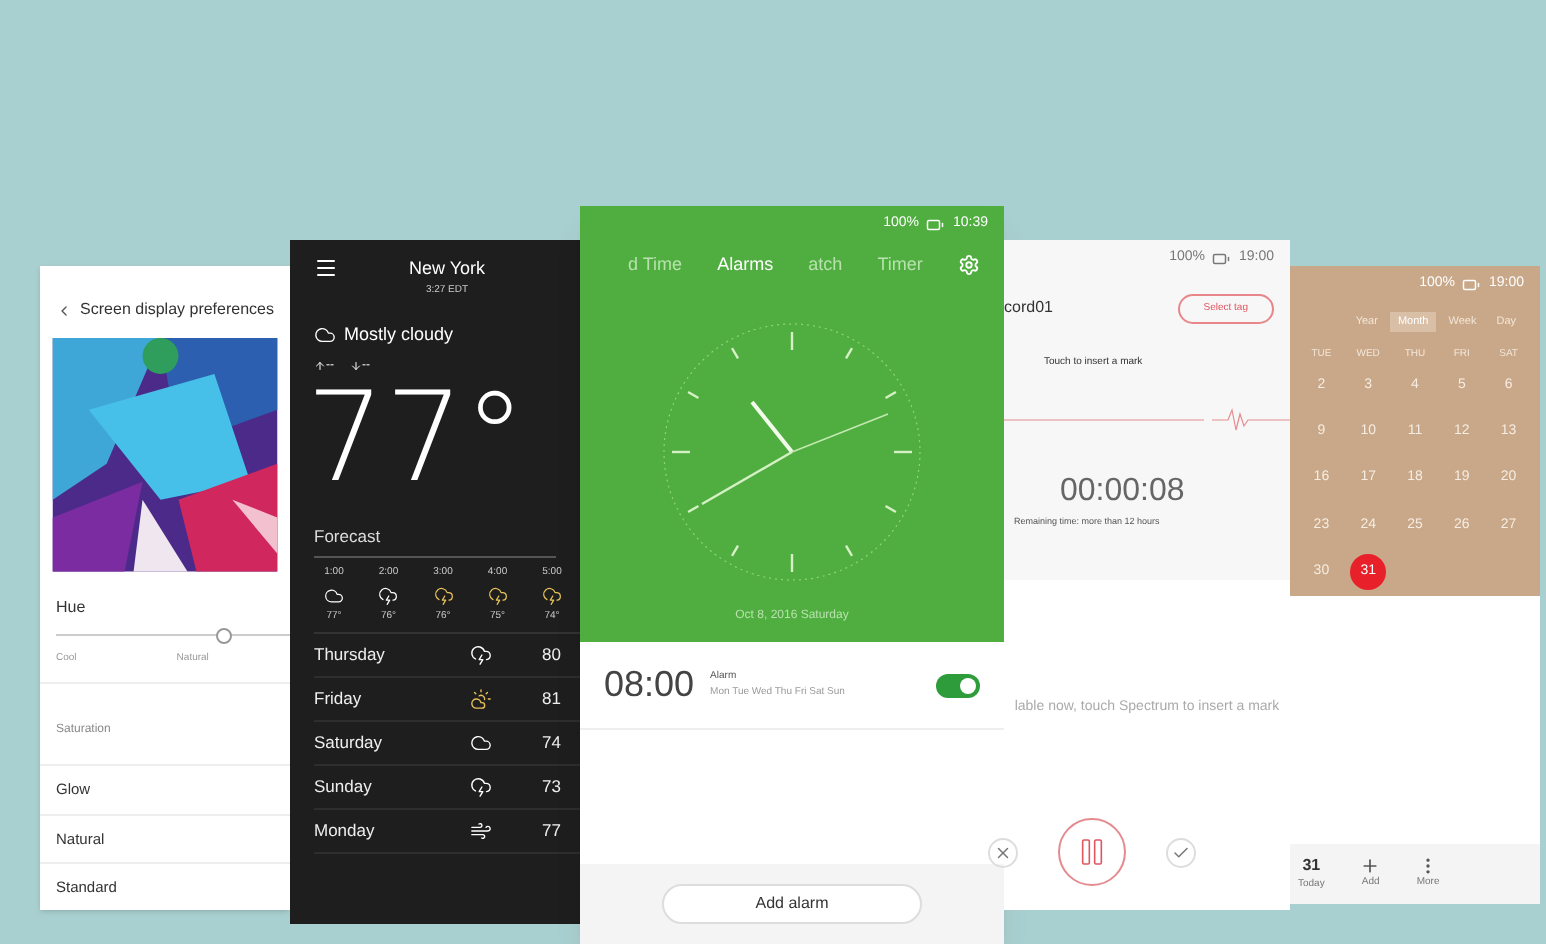 This screenshot has width=1546, height=944. I want to click on day-name: Friday, so click(339, 699).